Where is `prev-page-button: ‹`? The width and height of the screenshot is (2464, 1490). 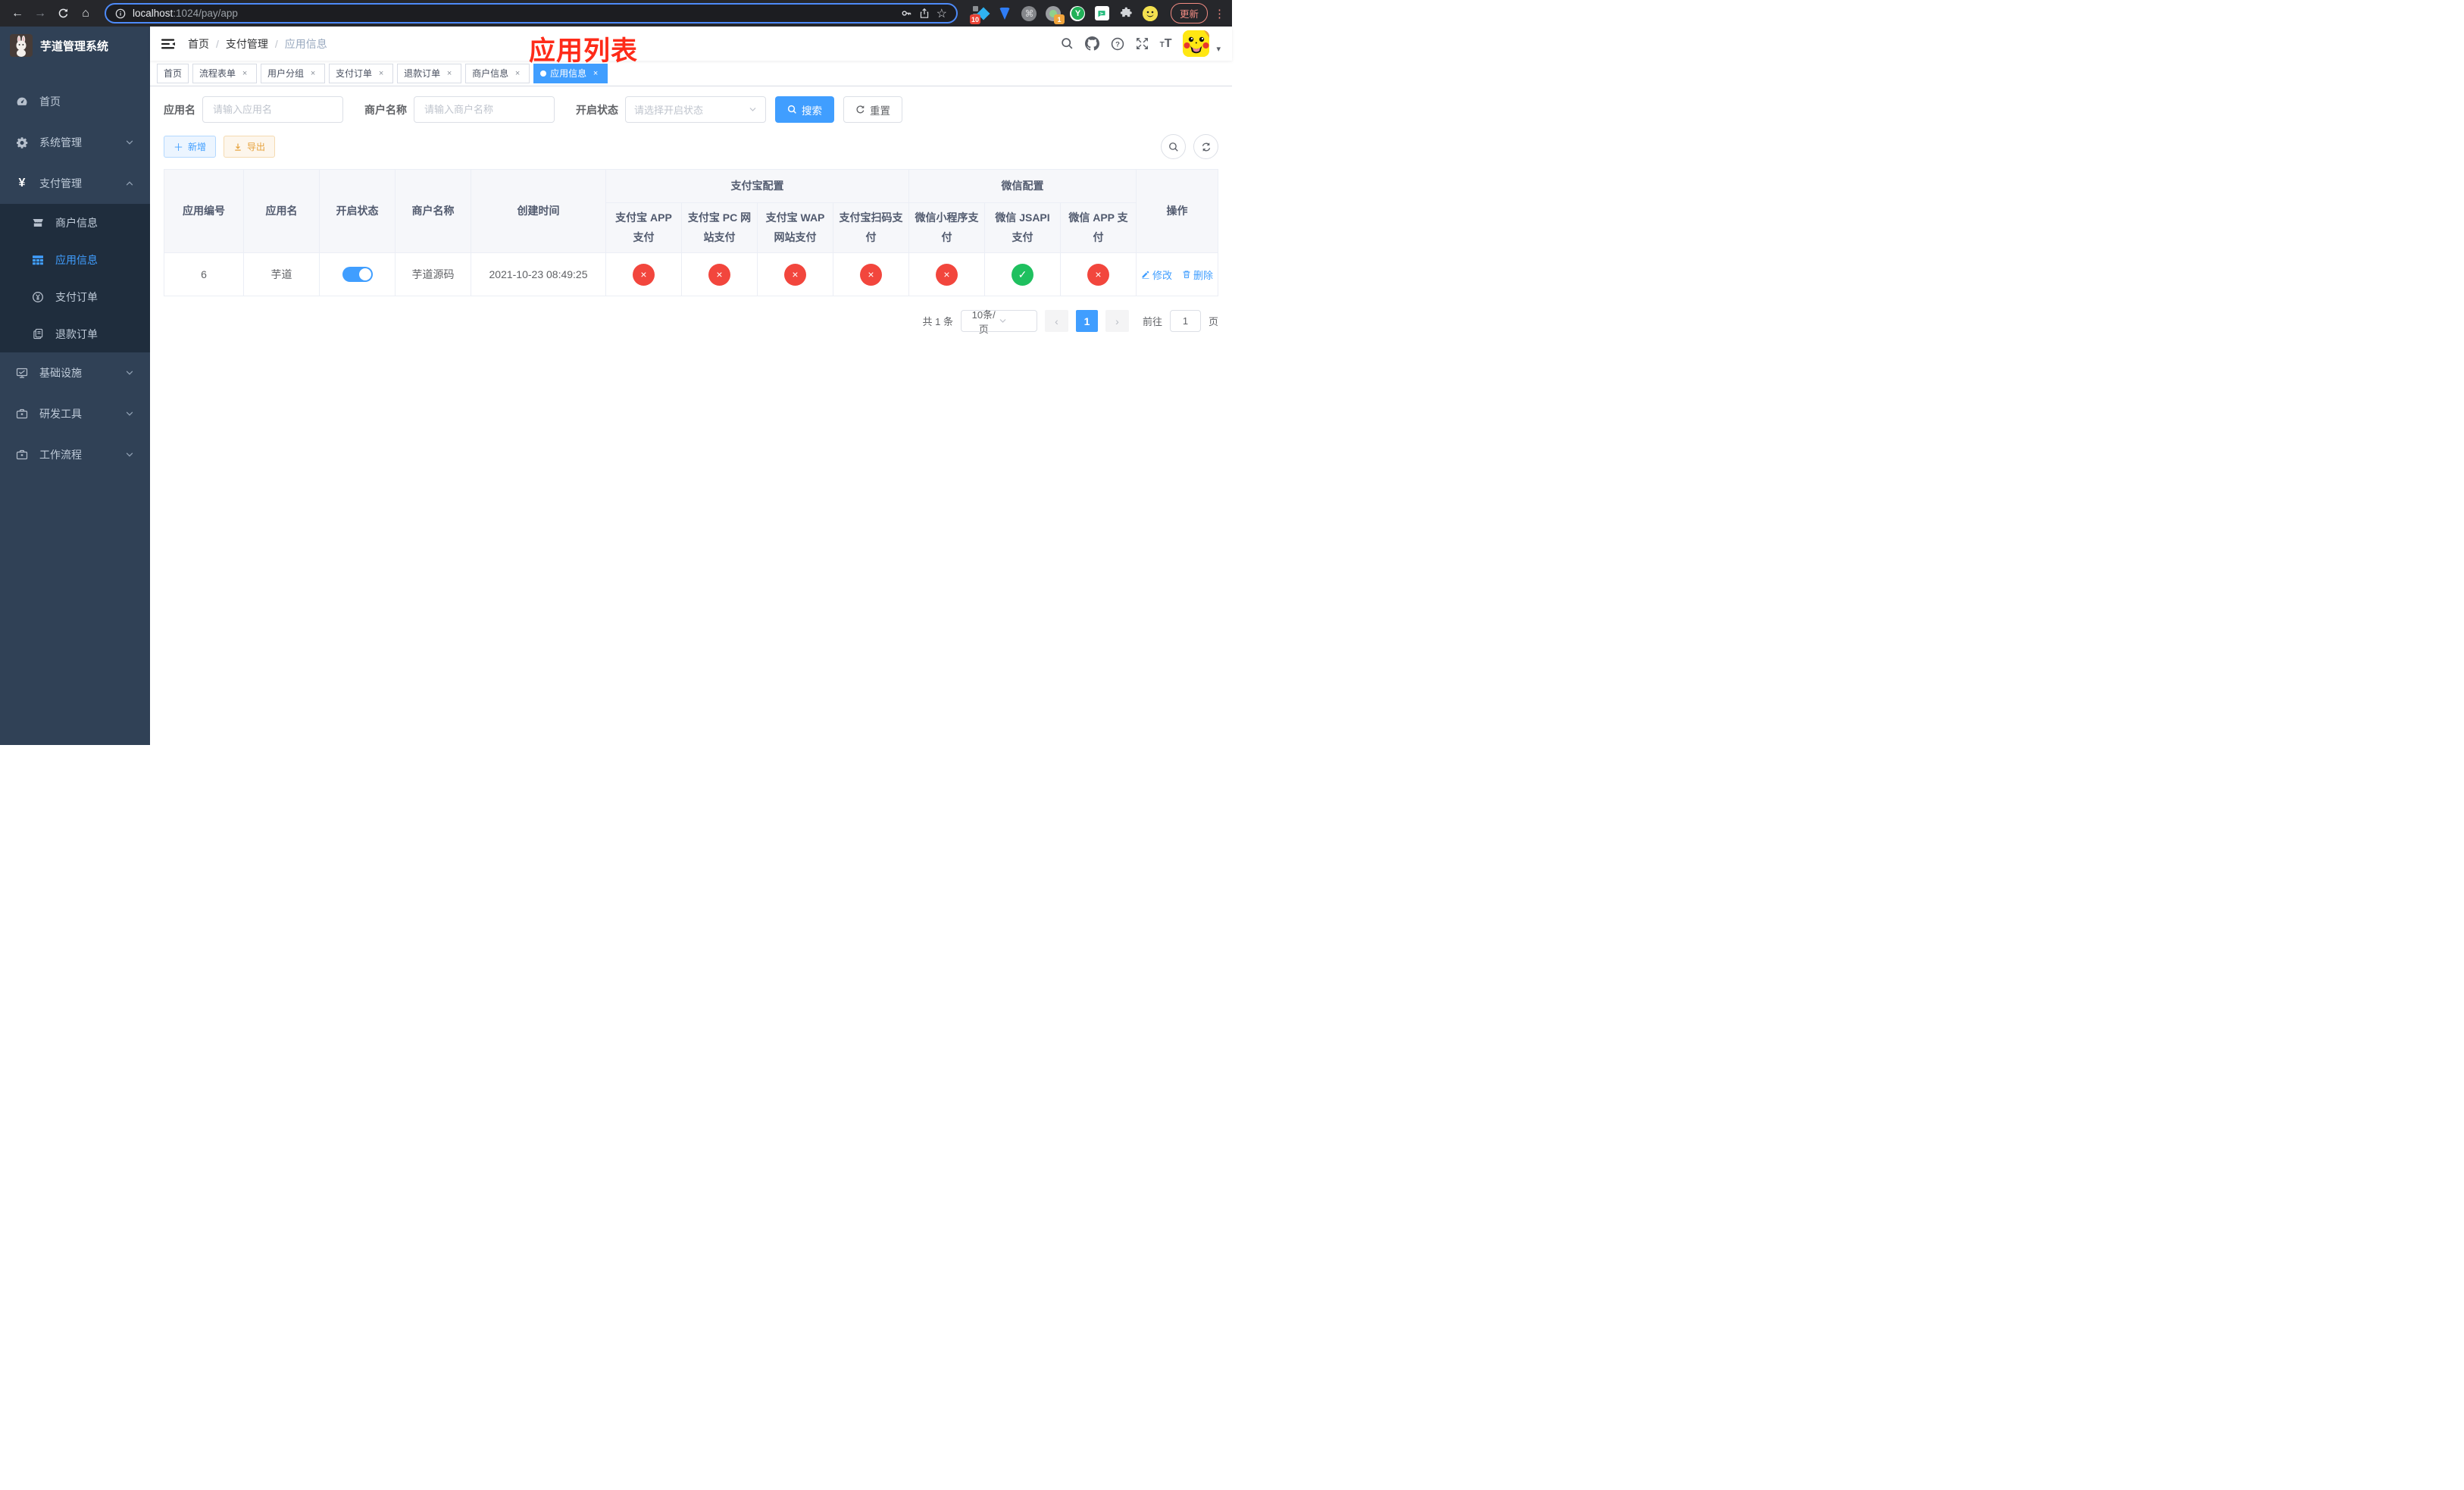
prev-page-button: ‹ is located at coordinates (1056, 321).